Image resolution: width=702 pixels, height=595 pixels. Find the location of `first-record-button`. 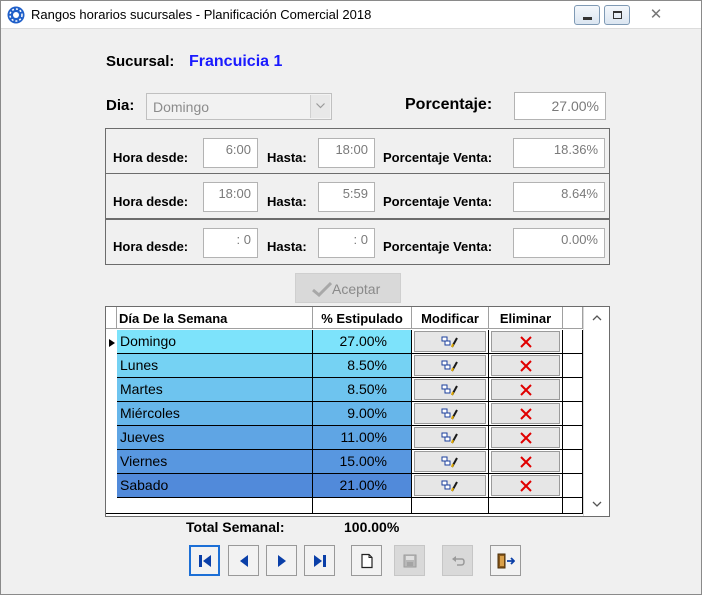

first-record-button is located at coordinates (204, 560).